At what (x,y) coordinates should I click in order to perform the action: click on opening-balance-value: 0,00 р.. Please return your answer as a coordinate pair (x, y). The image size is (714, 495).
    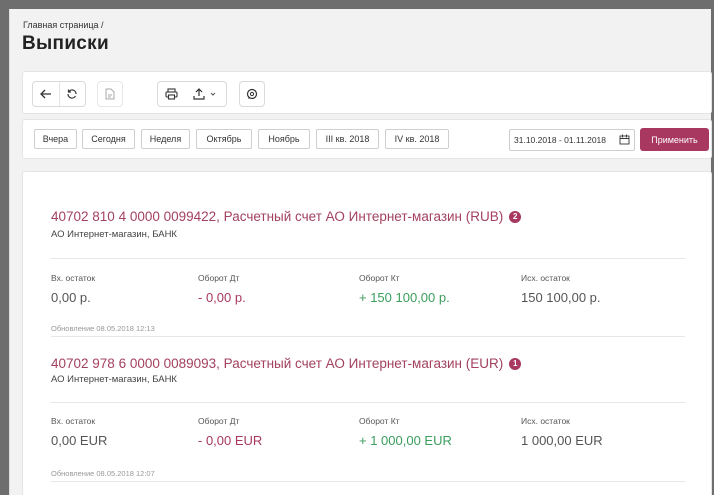
    Looking at the image, I should click on (71, 297).